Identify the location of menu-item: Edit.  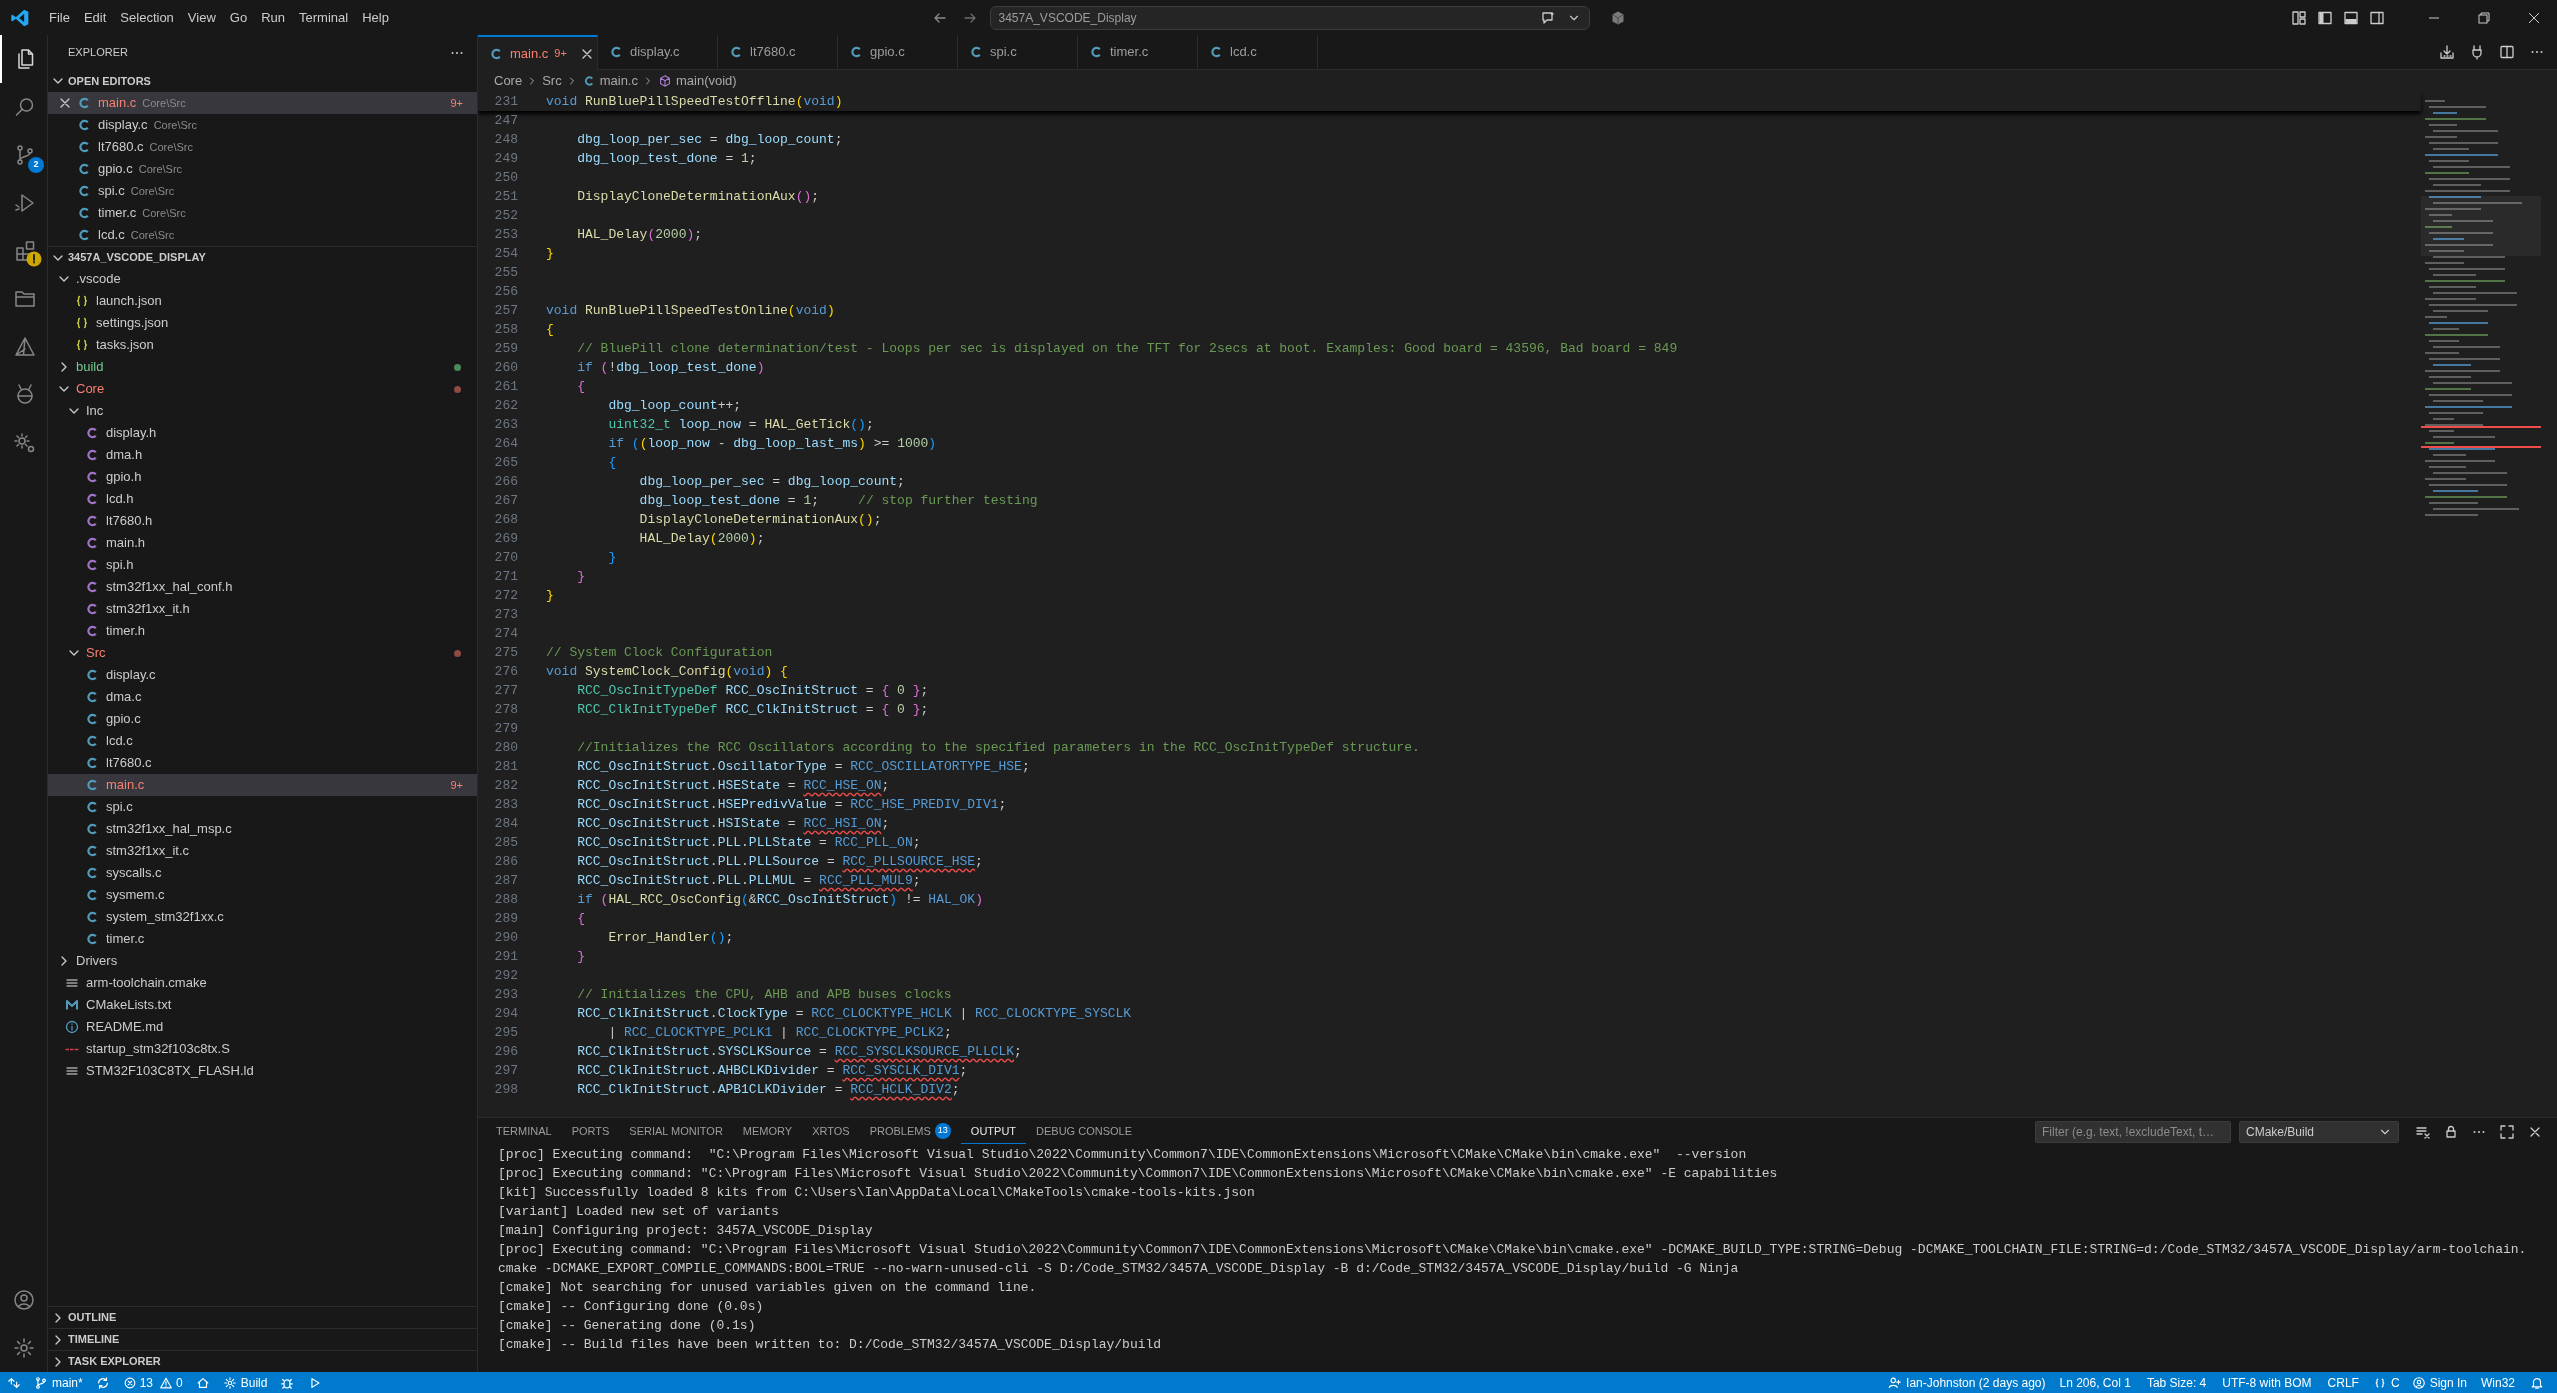
(95, 17).